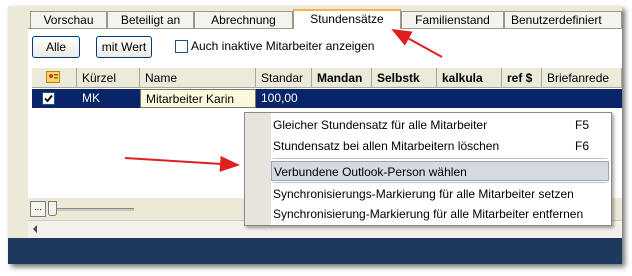 The width and height of the screenshot is (632, 276). Describe the element at coordinates (347, 19) in the screenshot. I see `tab-stundensaetze: Stundensätze` at that location.